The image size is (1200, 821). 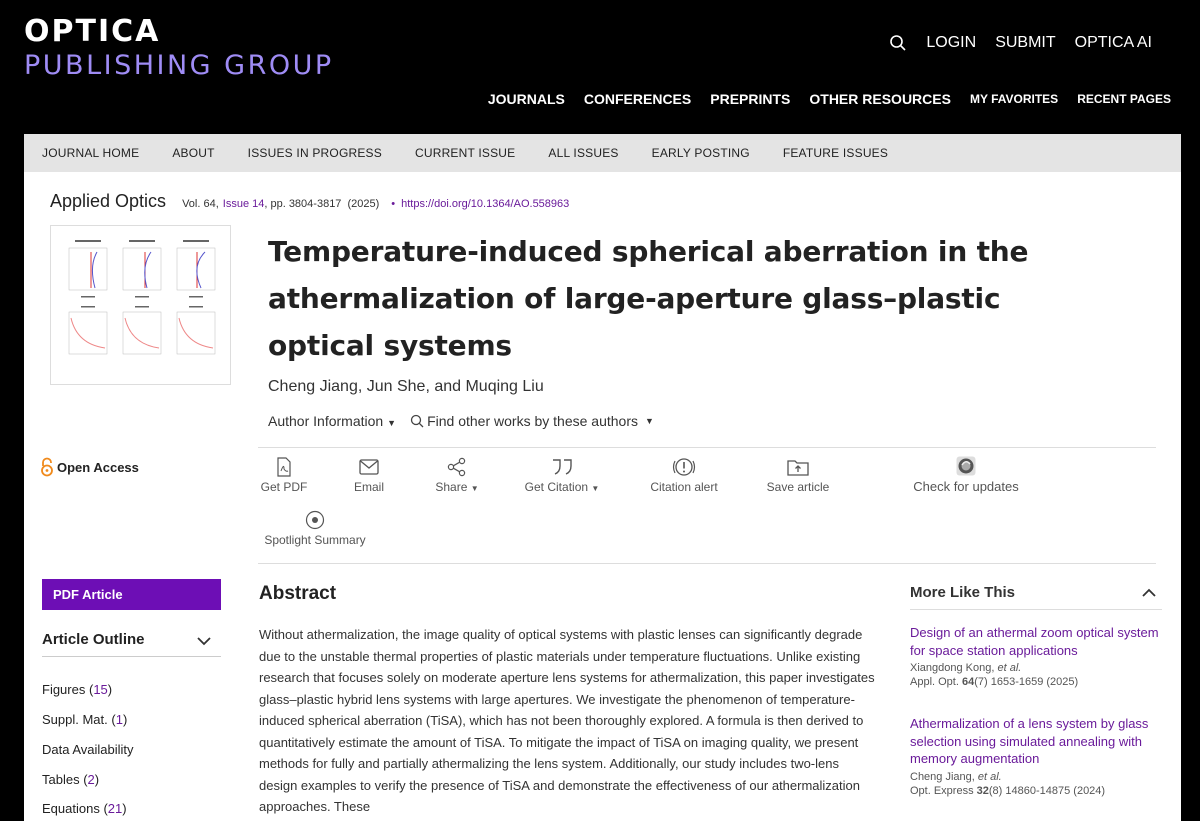 What do you see at coordinates (131, 644) in the screenshot?
I see `article-outline-toggle: Article Outline` at bounding box center [131, 644].